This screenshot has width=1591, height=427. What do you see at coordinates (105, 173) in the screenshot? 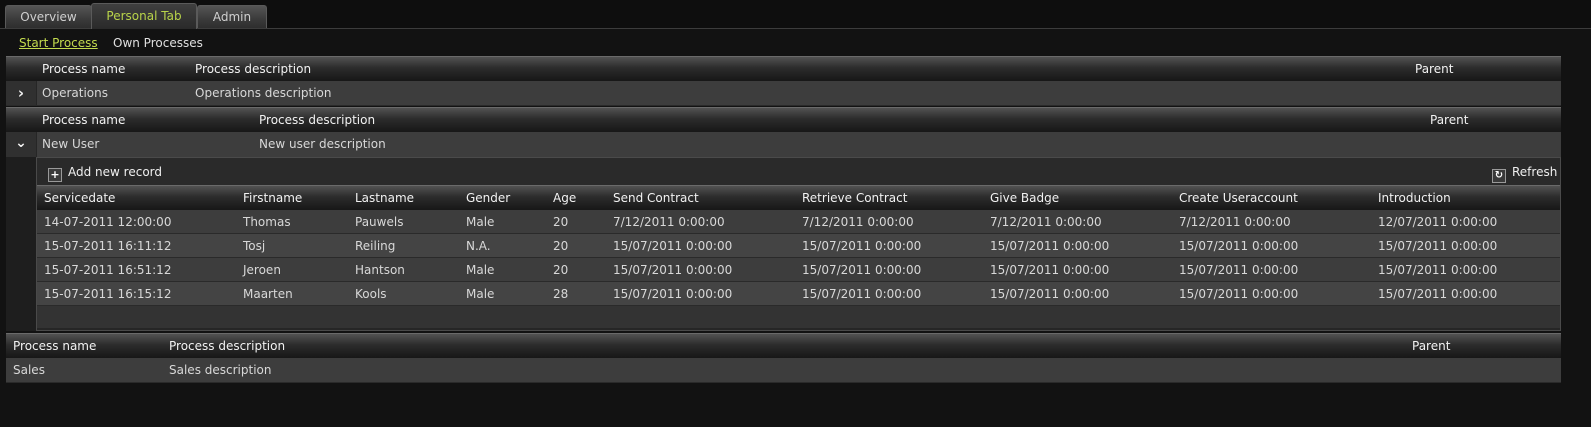
I see `add-new-record-button: + Add new record` at bounding box center [105, 173].